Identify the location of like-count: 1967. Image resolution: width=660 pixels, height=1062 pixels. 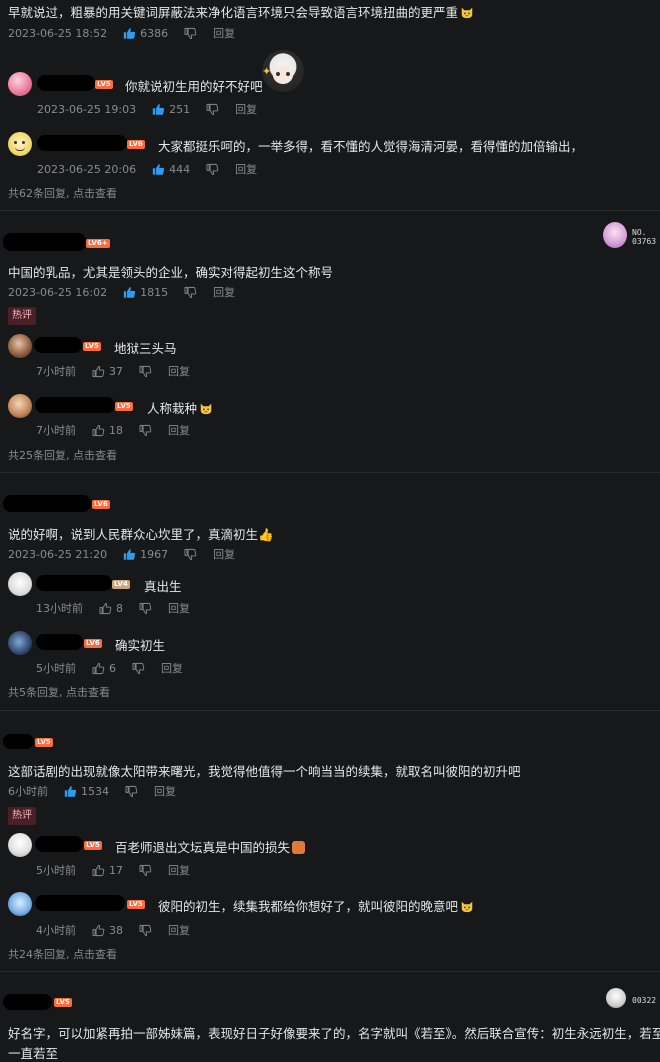
(154, 554).